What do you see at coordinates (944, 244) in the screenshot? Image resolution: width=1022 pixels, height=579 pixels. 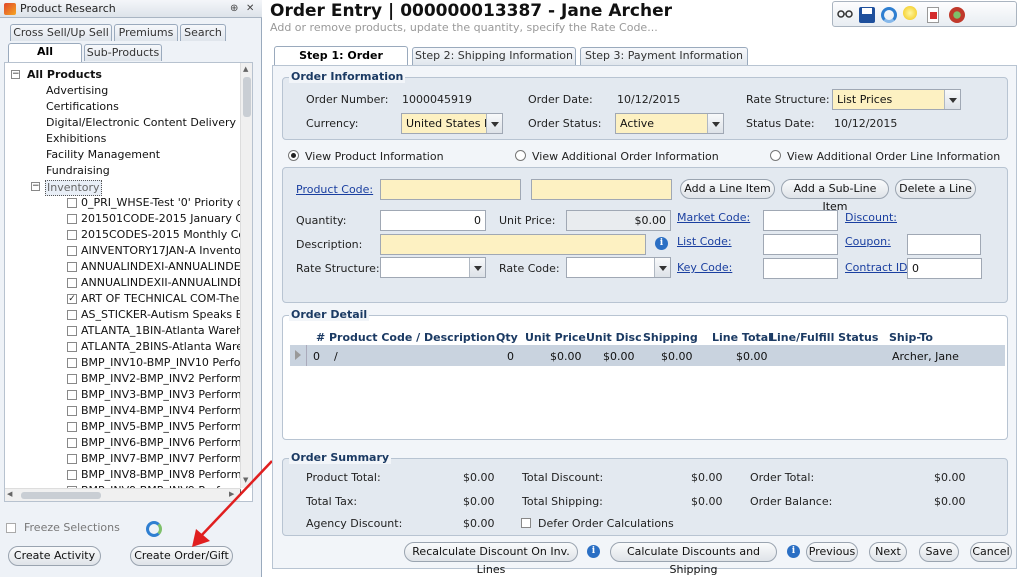 I see `coupon-input` at bounding box center [944, 244].